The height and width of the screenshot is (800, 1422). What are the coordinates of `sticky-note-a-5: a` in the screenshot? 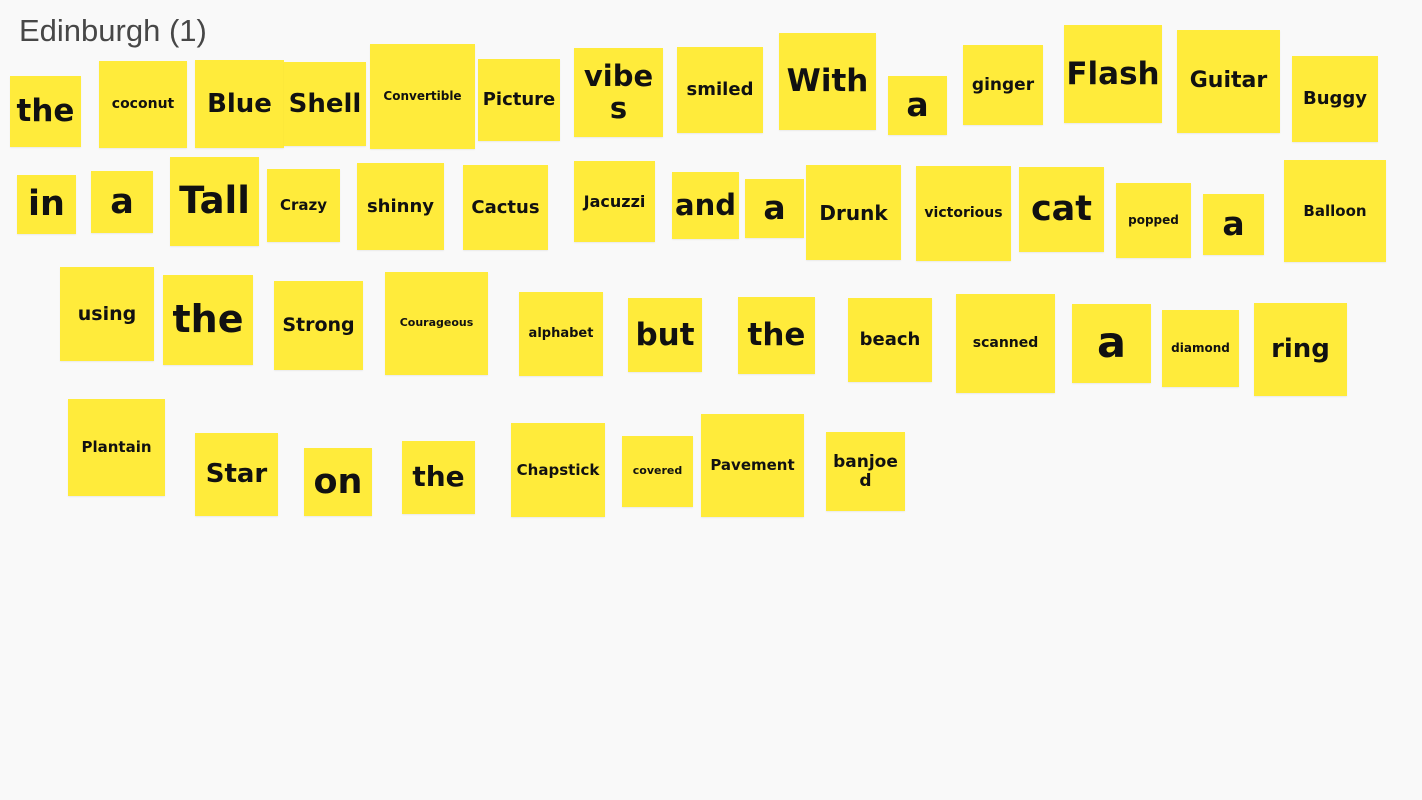 It's located at (1111, 343).